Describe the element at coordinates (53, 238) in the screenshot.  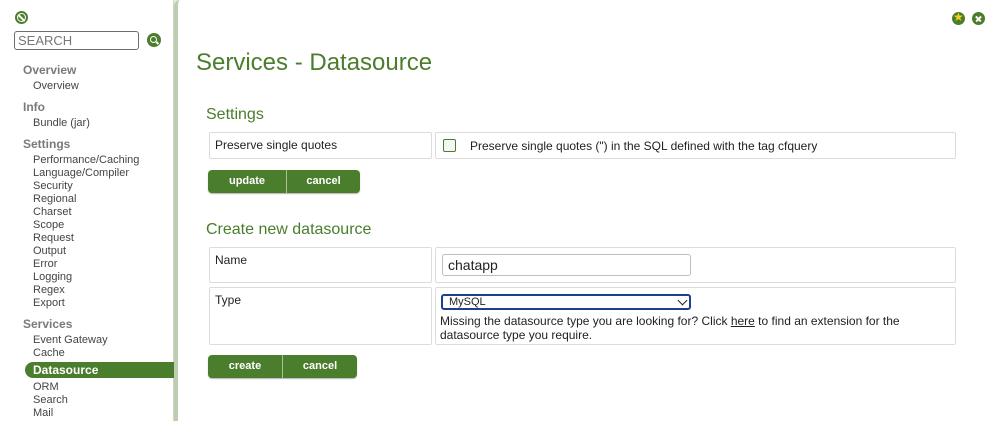
I see `nav-item-request: Request` at that location.